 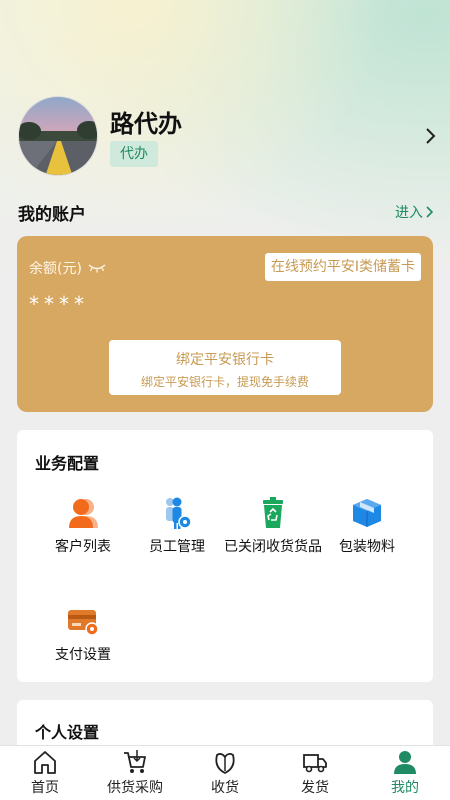 I want to click on truck-icon, so click(x=315, y=763).